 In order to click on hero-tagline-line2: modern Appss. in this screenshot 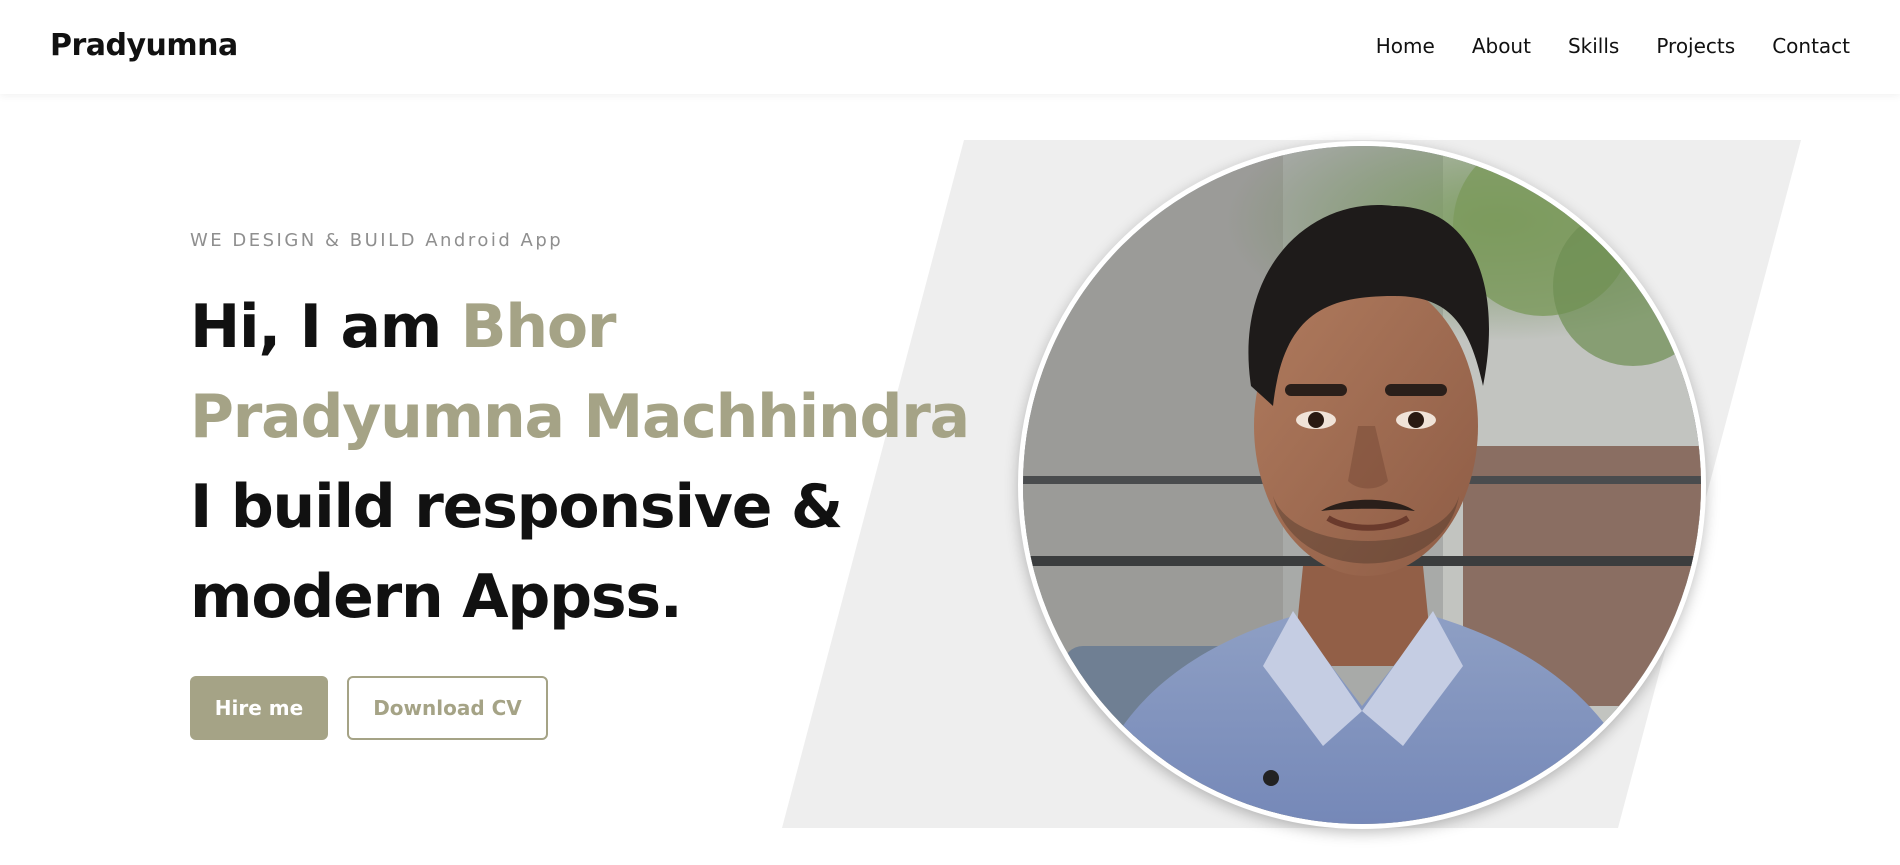, I will do `click(436, 597)`.